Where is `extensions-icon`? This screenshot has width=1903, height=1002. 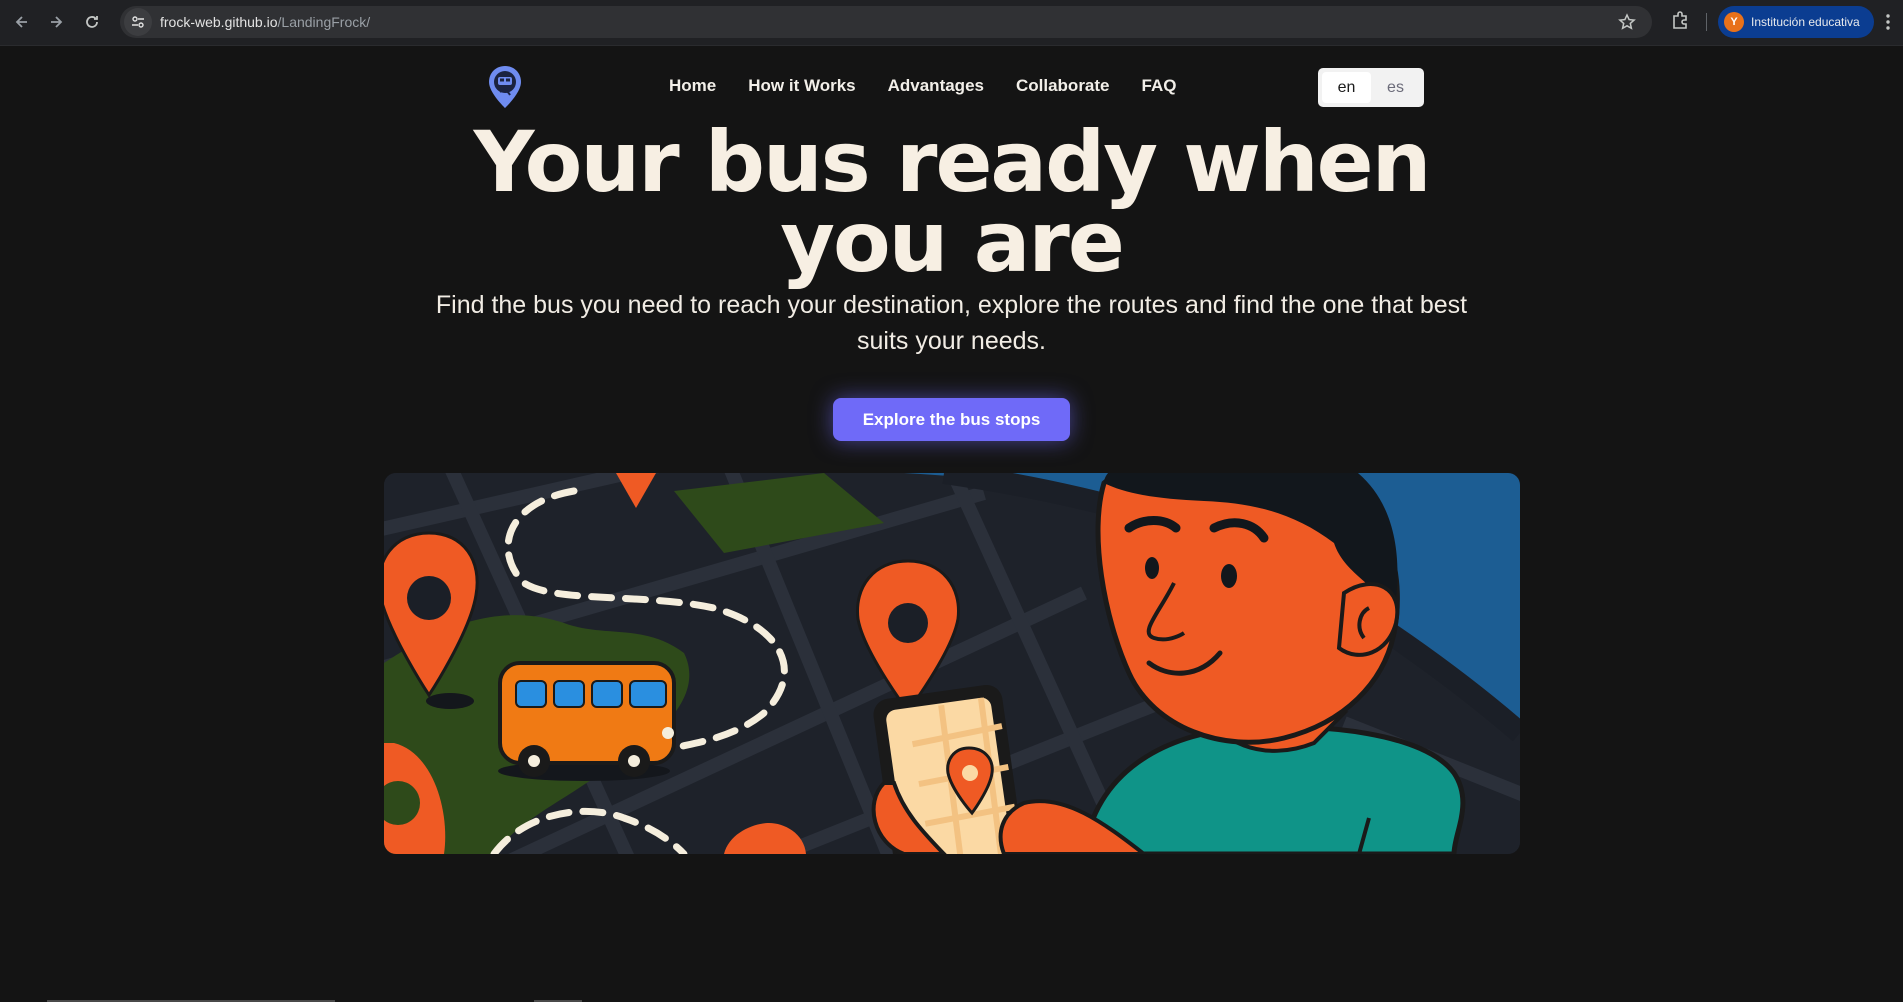 extensions-icon is located at coordinates (1681, 21).